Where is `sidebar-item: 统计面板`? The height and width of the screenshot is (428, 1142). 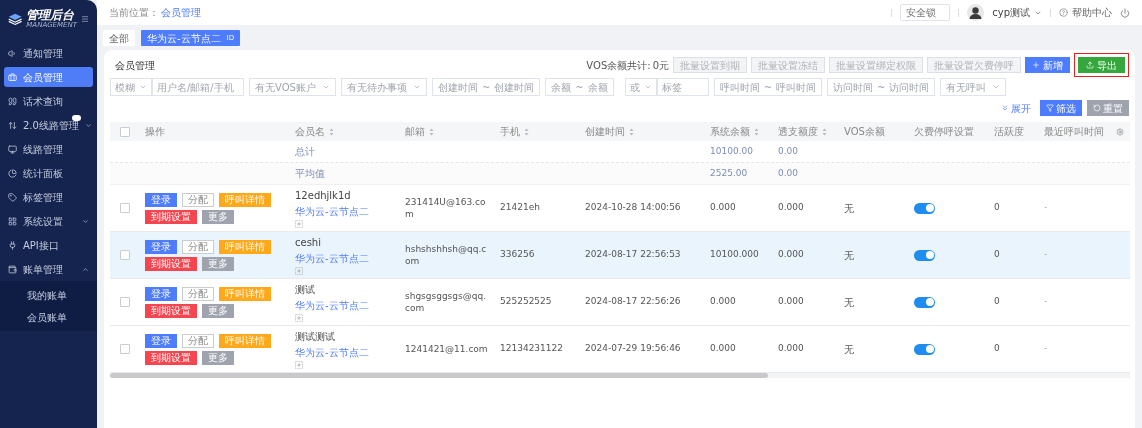
sidebar-item: 统计面板 is located at coordinates (48, 173).